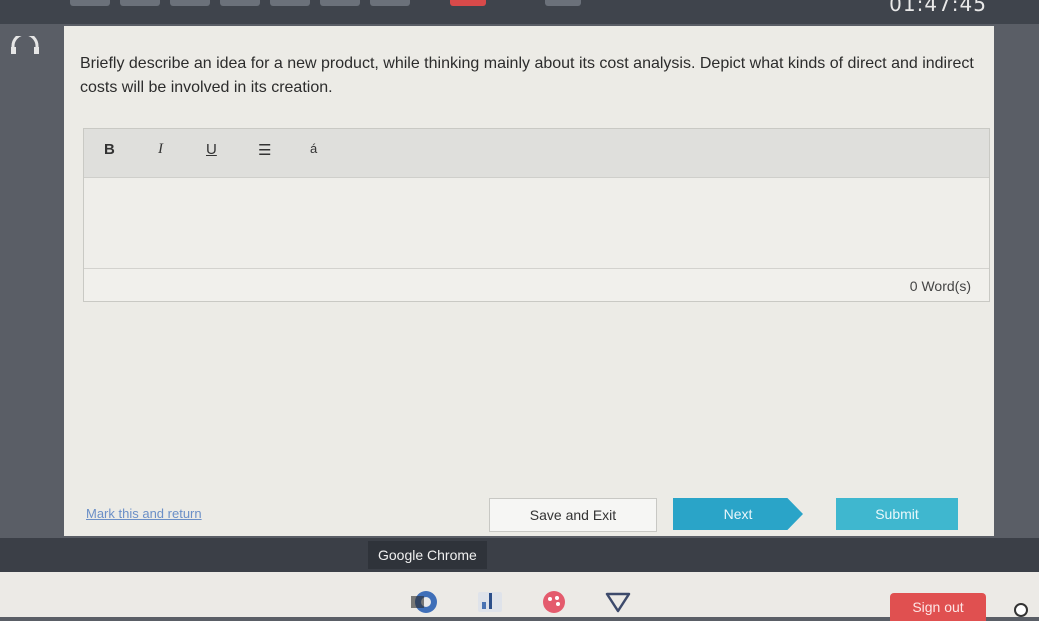  I want to click on mark-and-return-link: Mark this and return, so click(144, 513).